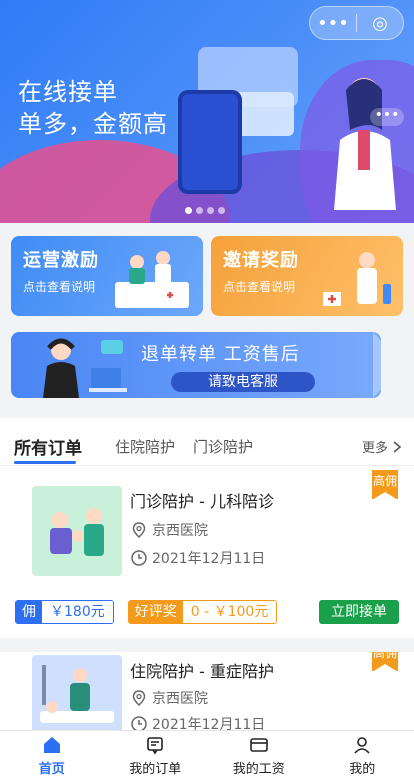 The image size is (414, 780). I want to click on promo-title: 邀请奖励, so click(261, 260).